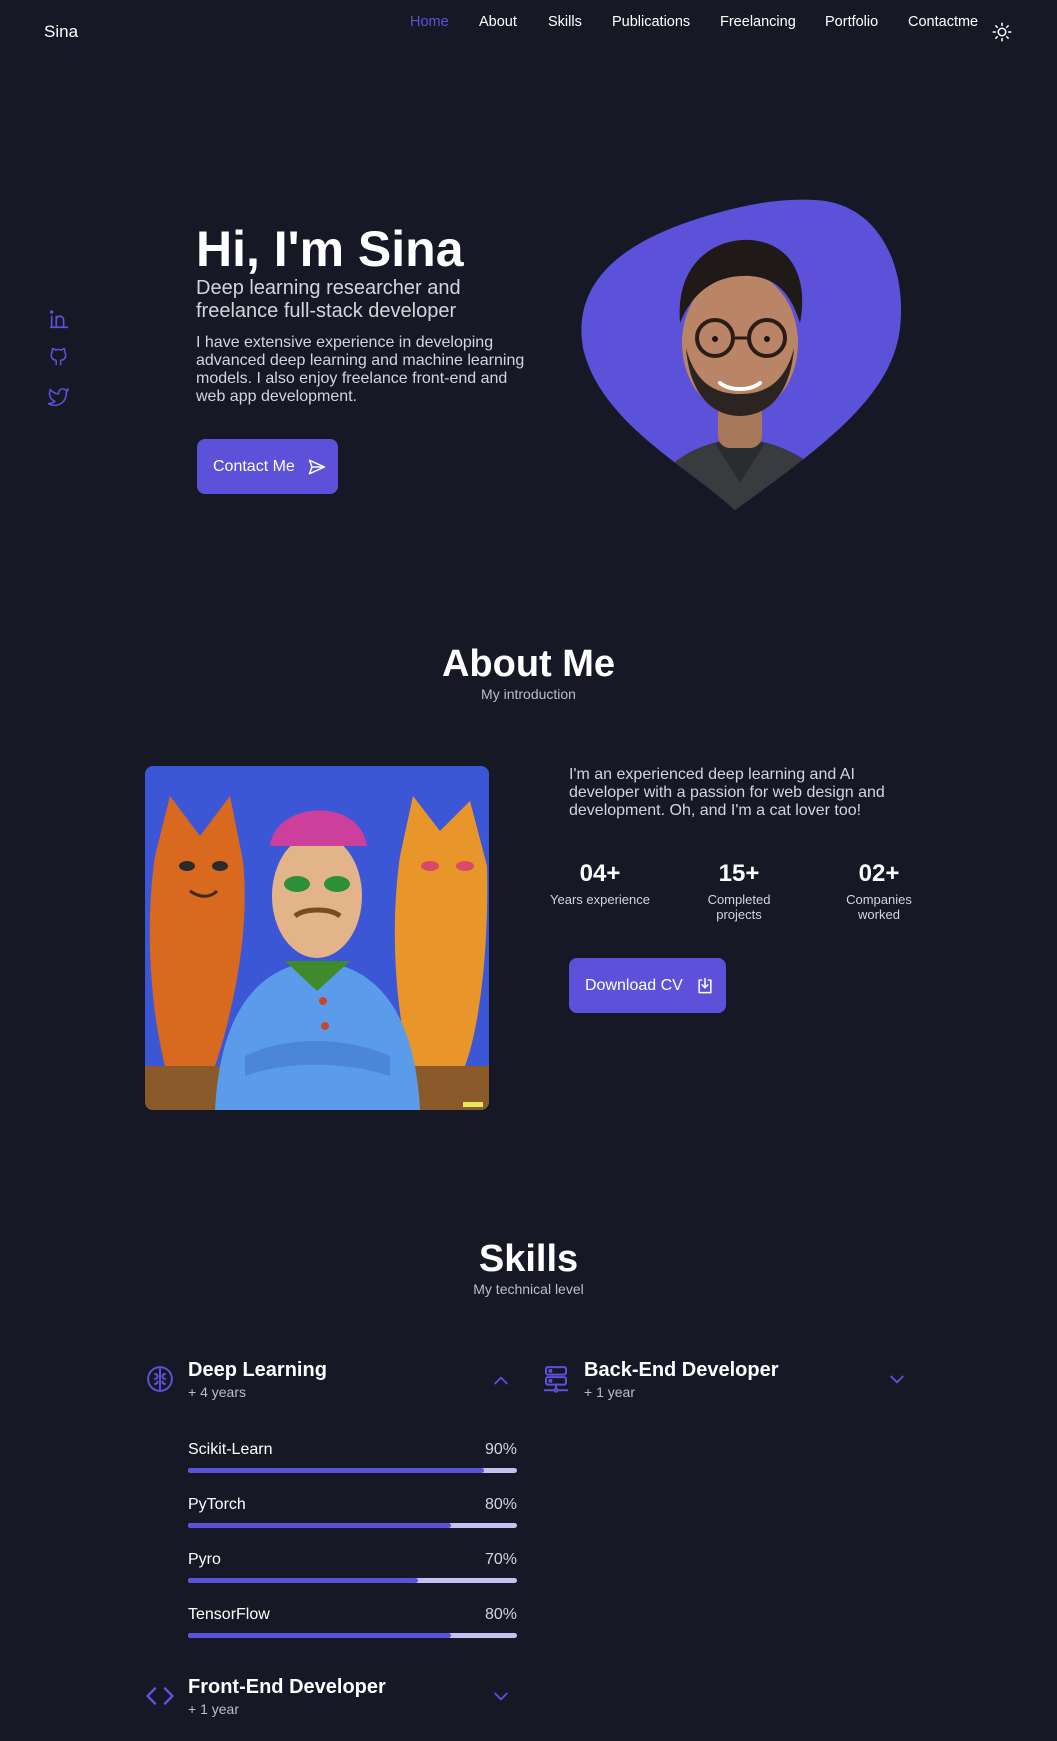 The image size is (1057, 1741). Describe the element at coordinates (287, 1687) in the screenshot. I see `skill-group-title: Front-End Developer` at that location.